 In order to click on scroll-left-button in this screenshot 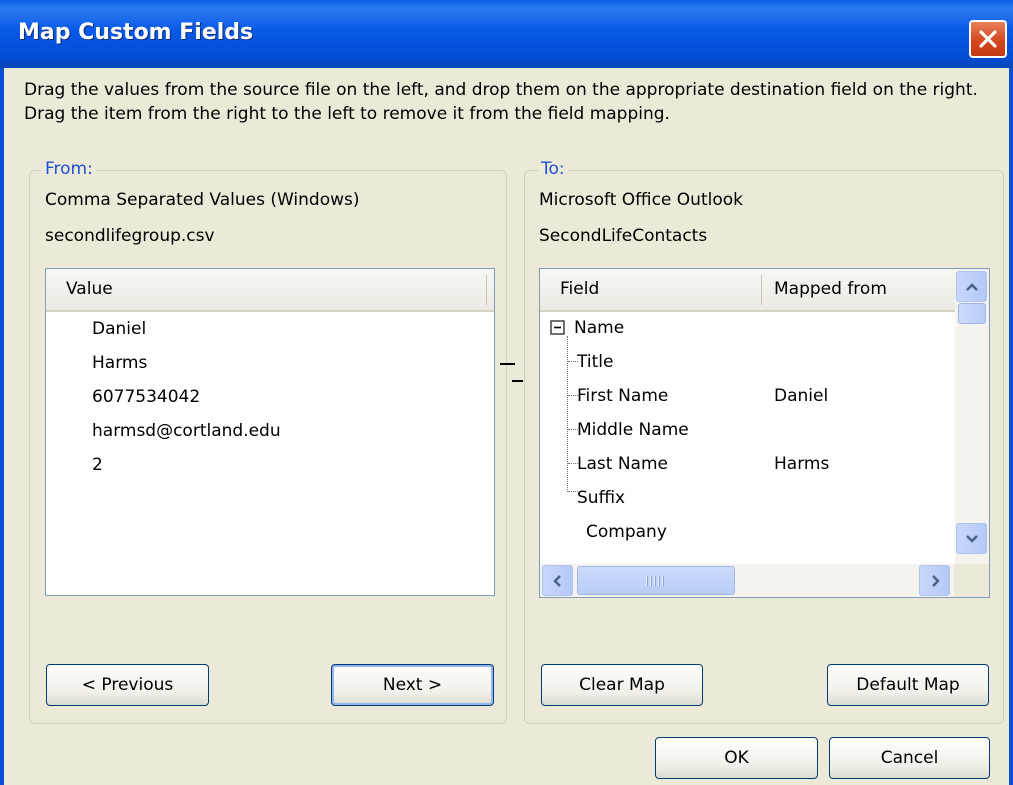, I will do `click(557, 580)`.